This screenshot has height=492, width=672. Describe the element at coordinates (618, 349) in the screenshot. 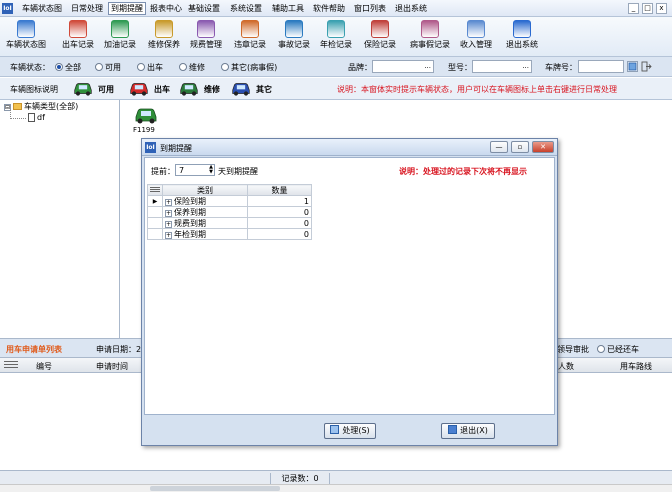

I see `returned-filter: 已经还车` at that location.